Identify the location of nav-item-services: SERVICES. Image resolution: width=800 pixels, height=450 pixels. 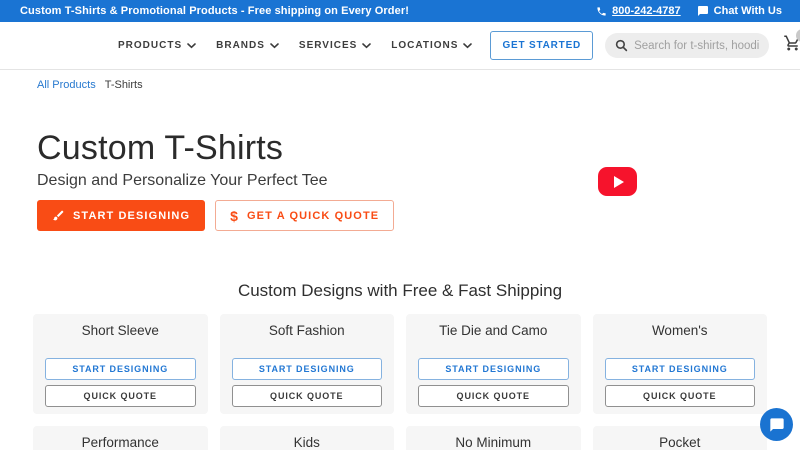
(335, 45).